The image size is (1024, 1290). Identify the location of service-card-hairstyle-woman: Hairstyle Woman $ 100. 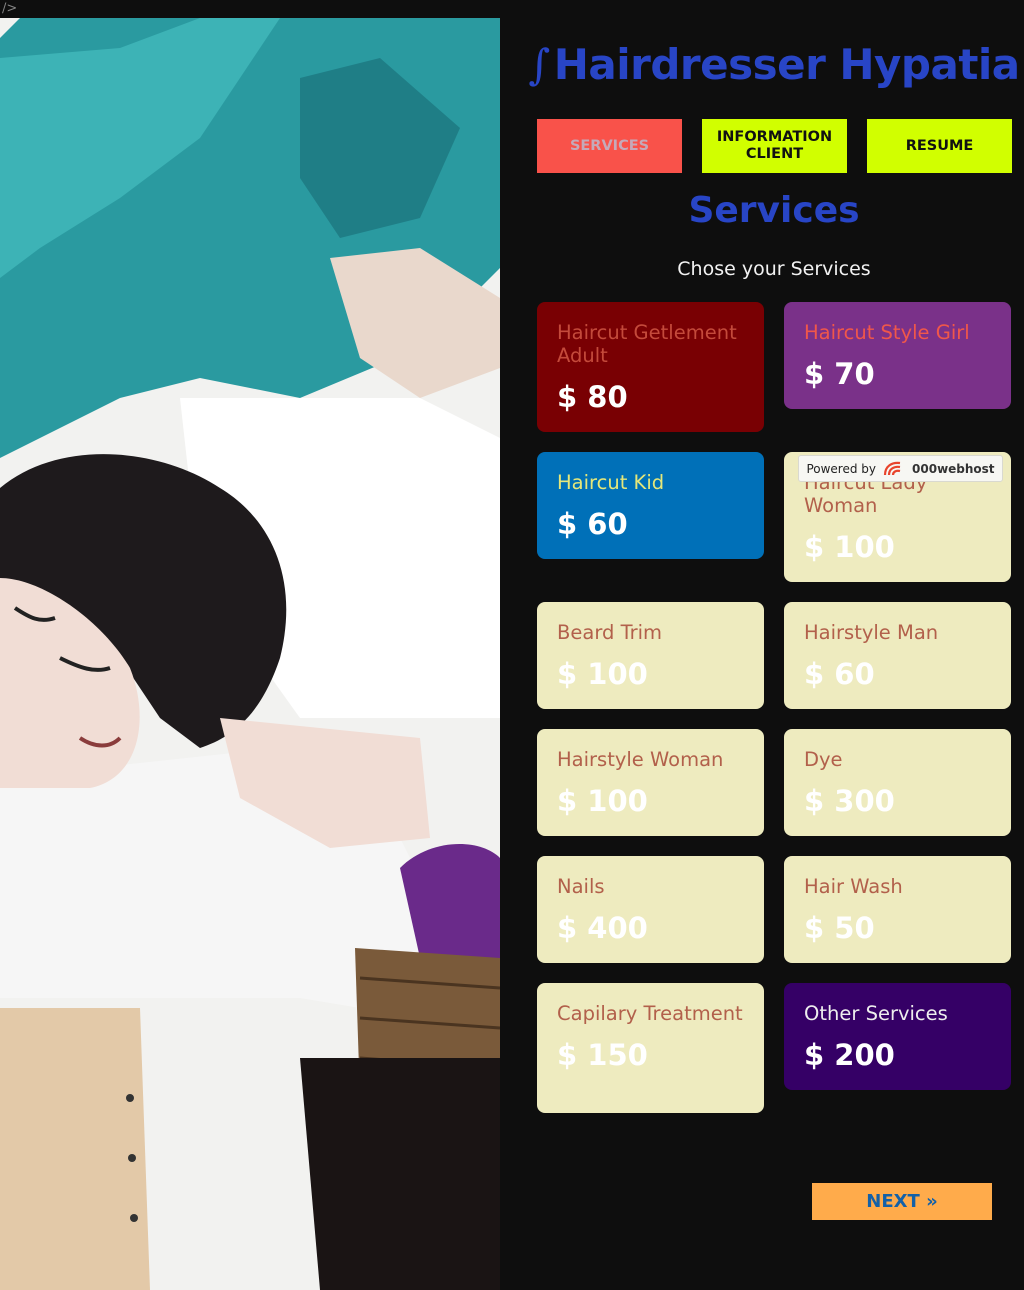
(650, 782).